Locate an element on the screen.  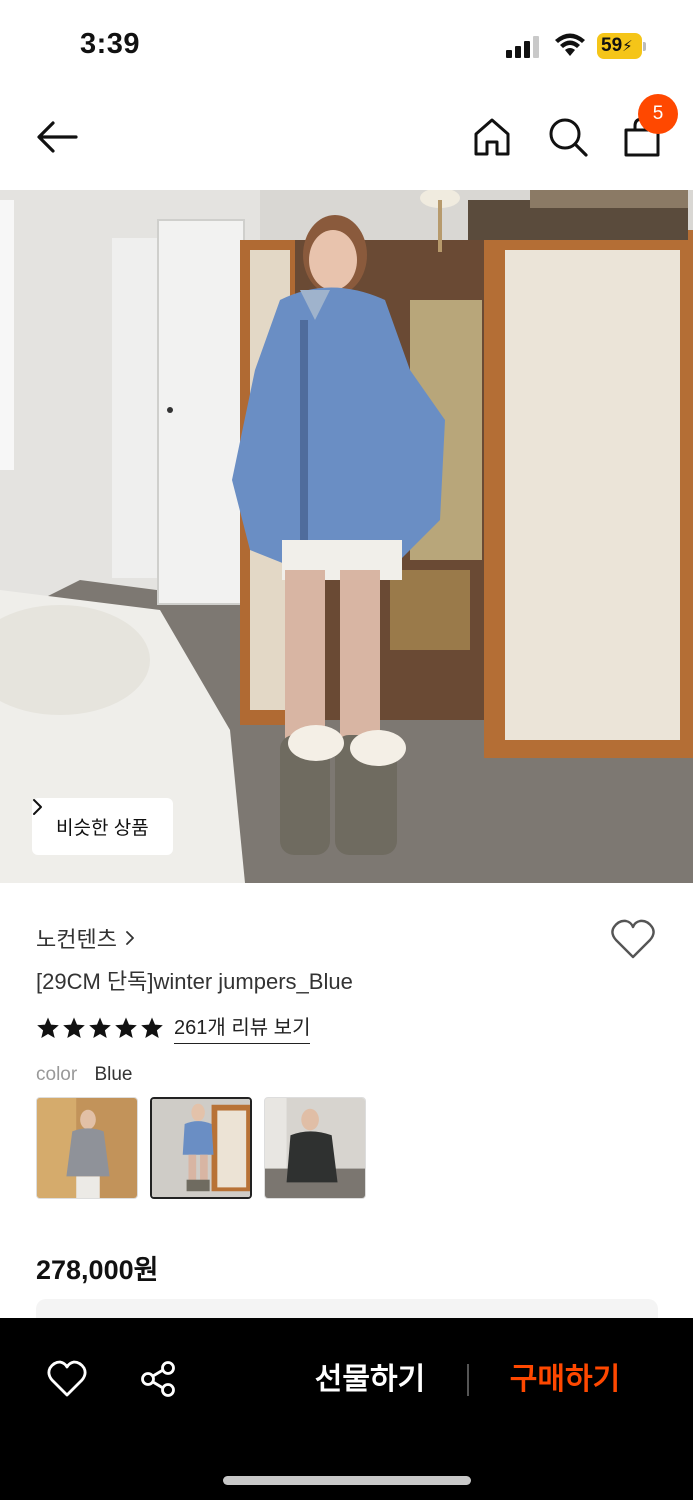
bottom-action-bar: 선물하기 구매하기 is located at coordinates (346, 1409).